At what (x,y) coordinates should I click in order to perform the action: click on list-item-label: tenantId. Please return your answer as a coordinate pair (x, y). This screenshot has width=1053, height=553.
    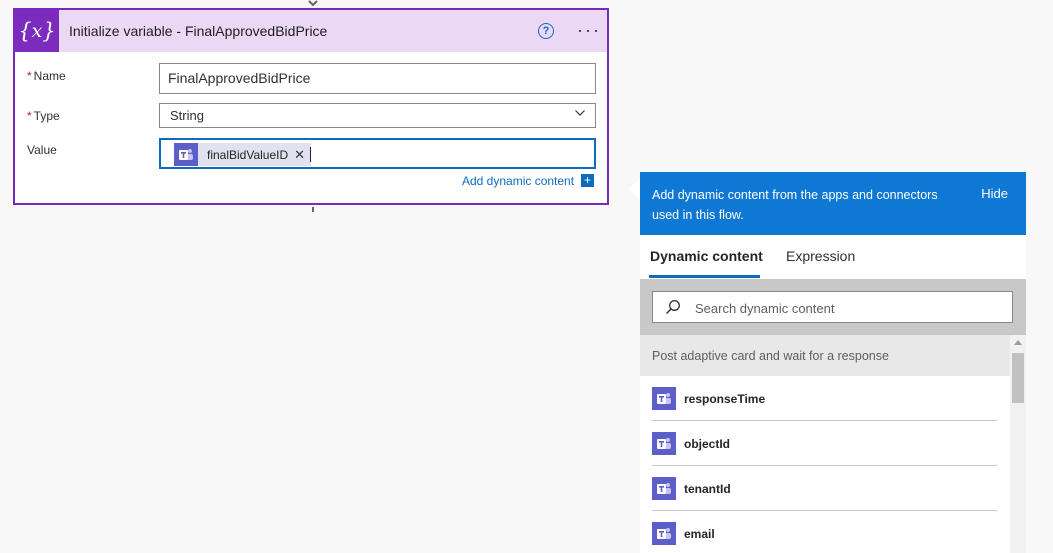
    Looking at the image, I should click on (707, 489).